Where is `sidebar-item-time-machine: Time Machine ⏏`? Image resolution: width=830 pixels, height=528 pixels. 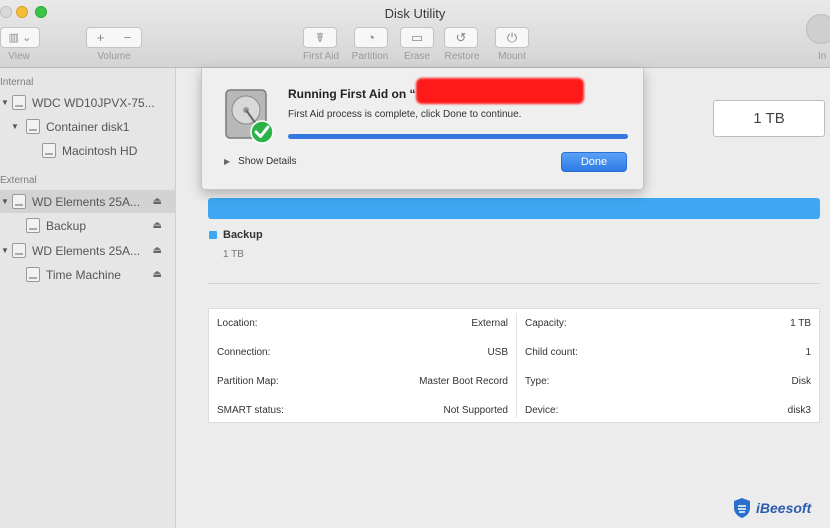 sidebar-item-time-machine: Time Machine ⏏ is located at coordinates (88, 274).